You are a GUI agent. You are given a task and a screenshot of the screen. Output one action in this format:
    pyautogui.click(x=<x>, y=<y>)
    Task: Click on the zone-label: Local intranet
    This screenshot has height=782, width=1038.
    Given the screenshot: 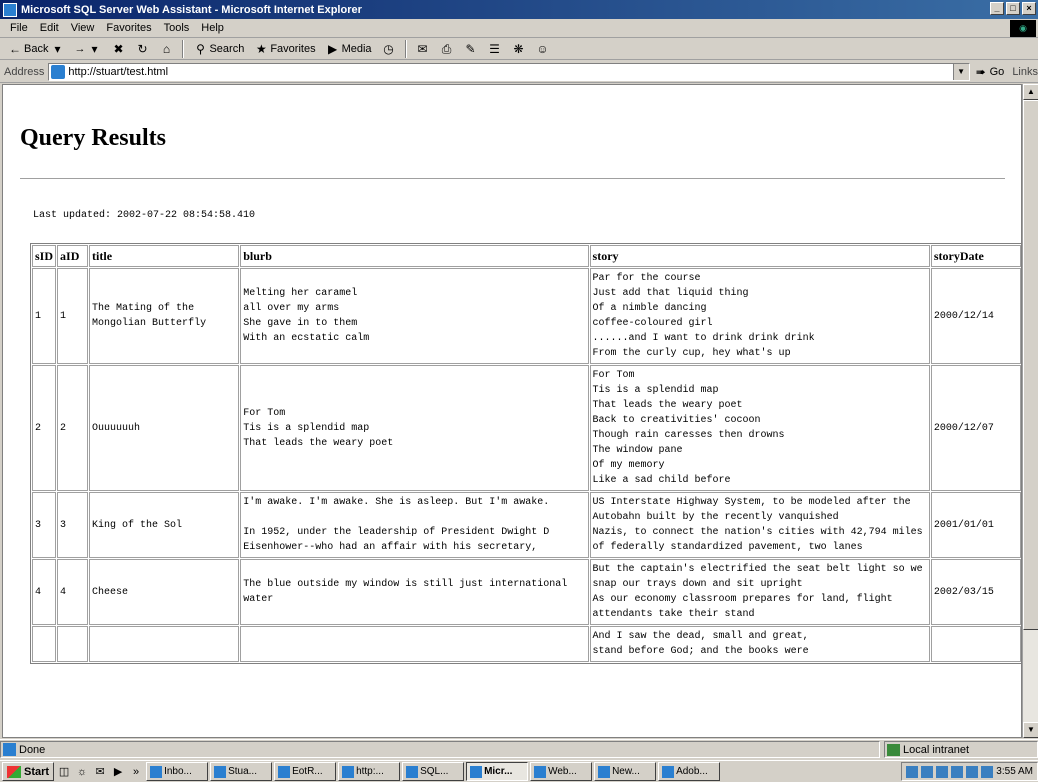 What is the action you would take?
    pyautogui.click(x=936, y=749)
    